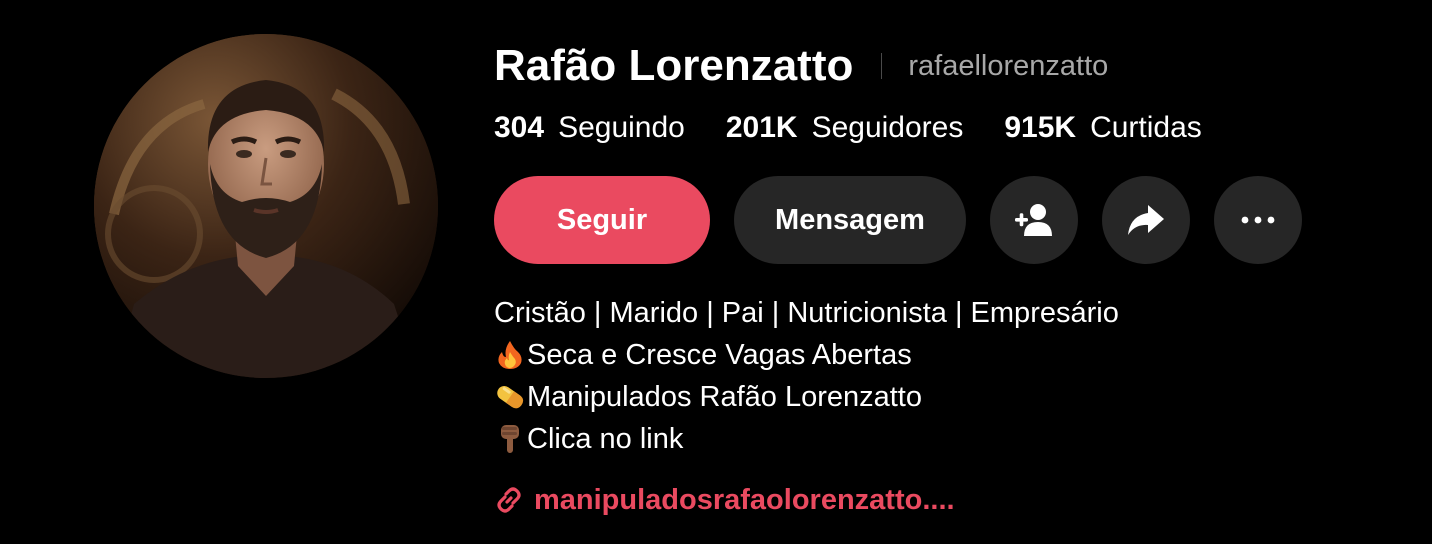 This screenshot has height=544, width=1432. What do you see at coordinates (882, 66) in the screenshot?
I see `header-divider` at bounding box center [882, 66].